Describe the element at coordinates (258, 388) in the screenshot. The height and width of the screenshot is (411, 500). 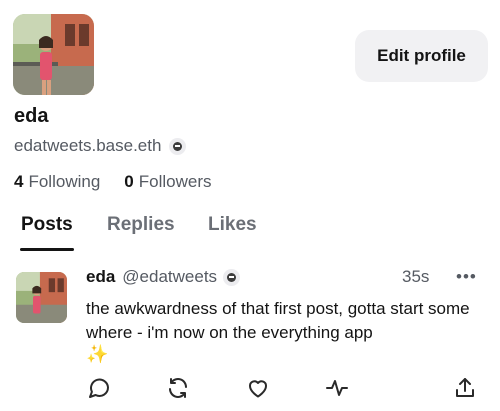
I see `like-icon` at that location.